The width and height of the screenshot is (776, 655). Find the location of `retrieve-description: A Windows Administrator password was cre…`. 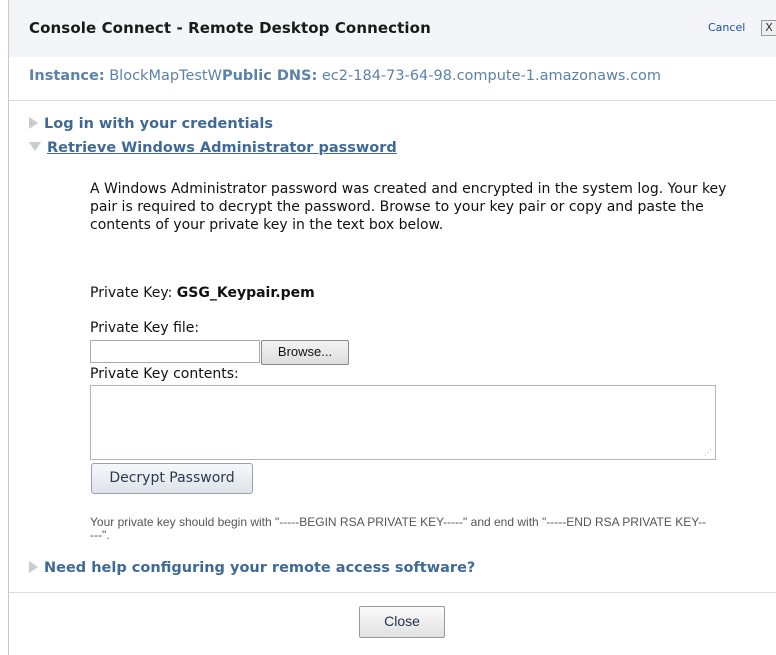

retrieve-description: A Windows Administrator password was cre… is located at coordinates (408, 207).